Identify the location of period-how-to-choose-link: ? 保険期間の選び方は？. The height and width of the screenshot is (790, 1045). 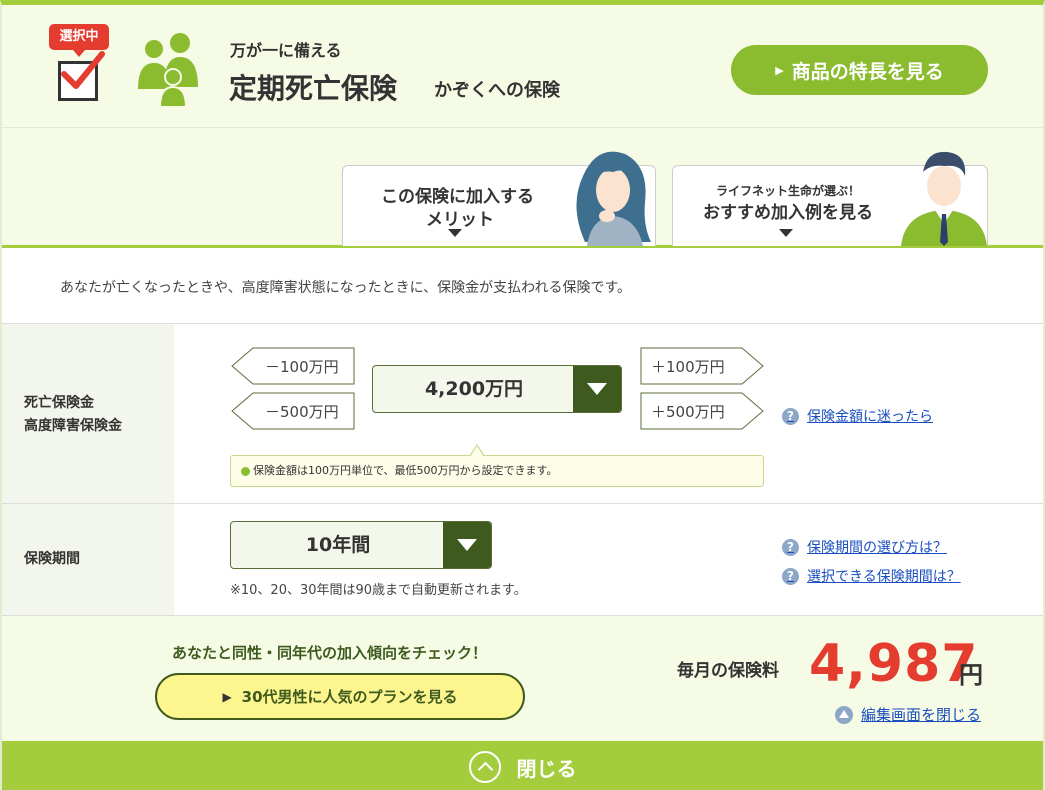
(864, 547).